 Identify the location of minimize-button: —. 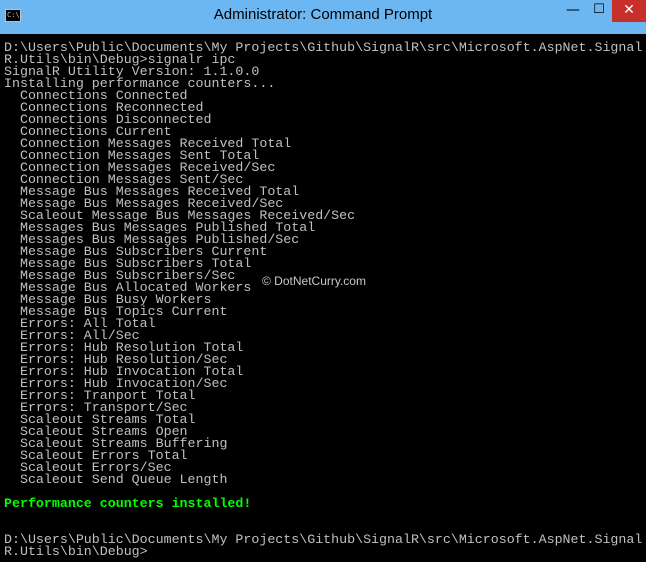
(573, 11).